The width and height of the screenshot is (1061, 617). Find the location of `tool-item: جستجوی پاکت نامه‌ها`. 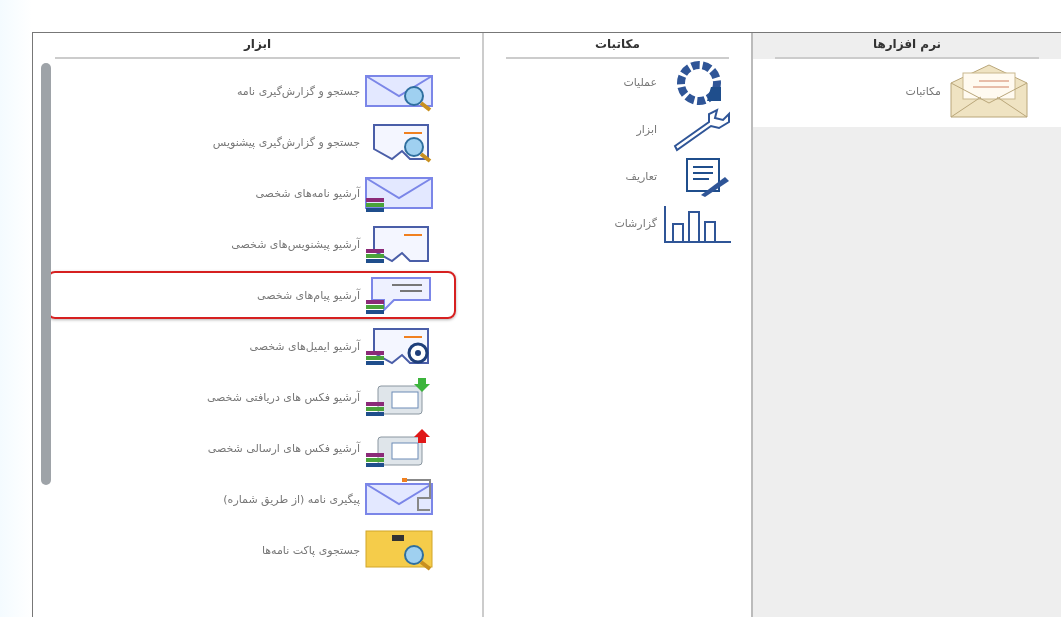

tool-item: جستجوی پاکت نامه‌ها is located at coordinates (251, 550).